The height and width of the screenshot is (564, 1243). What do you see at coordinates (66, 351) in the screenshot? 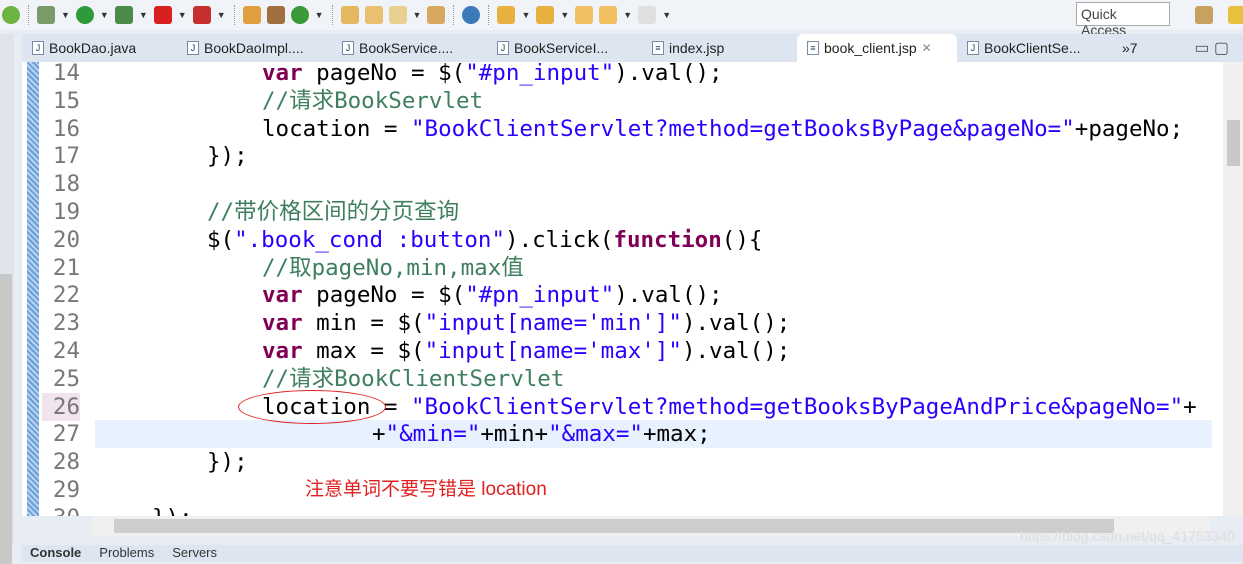
I see `line-number: 24` at bounding box center [66, 351].